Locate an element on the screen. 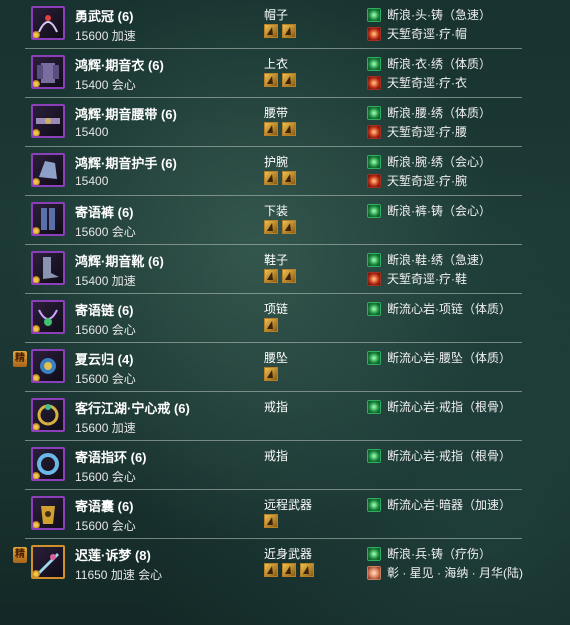 This screenshot has width=570, height=625. equipment-row: 寄语链 (6) 15600 会心 项链 断流心岩·项链（体质） is located at coordinates (273, 318).